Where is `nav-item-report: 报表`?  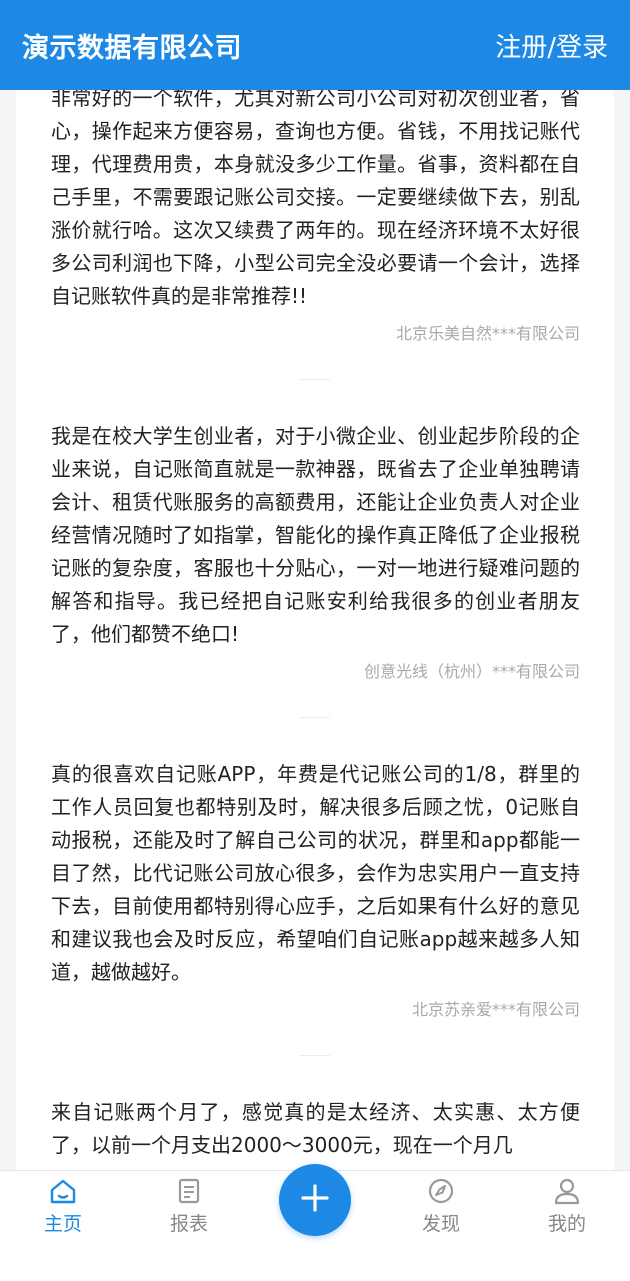 nav-item-report: 报表 is located at coordinates (189, 1226).